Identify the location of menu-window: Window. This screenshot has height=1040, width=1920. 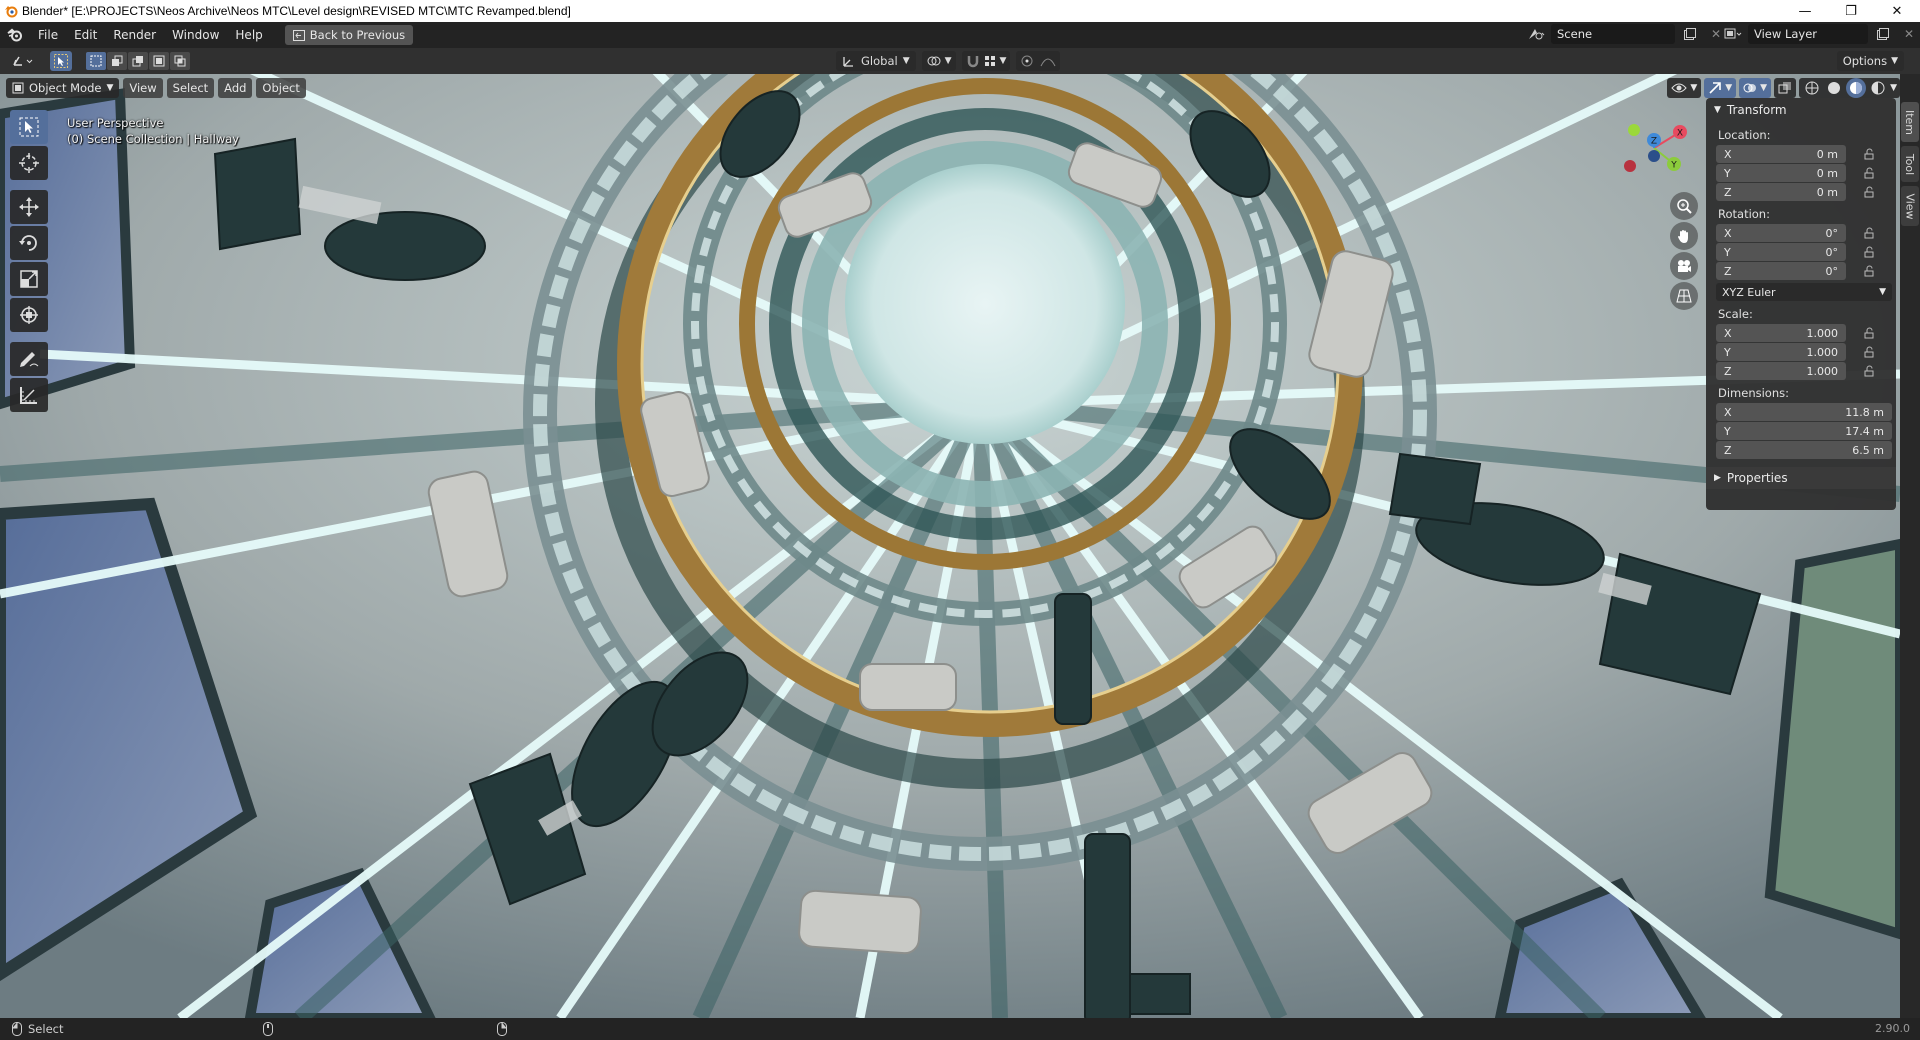
(195, 35).